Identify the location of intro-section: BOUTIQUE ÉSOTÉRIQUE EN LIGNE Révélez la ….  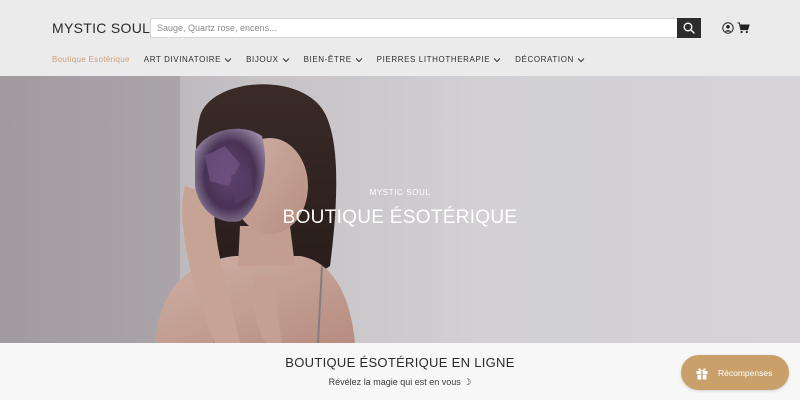
(400, 371).